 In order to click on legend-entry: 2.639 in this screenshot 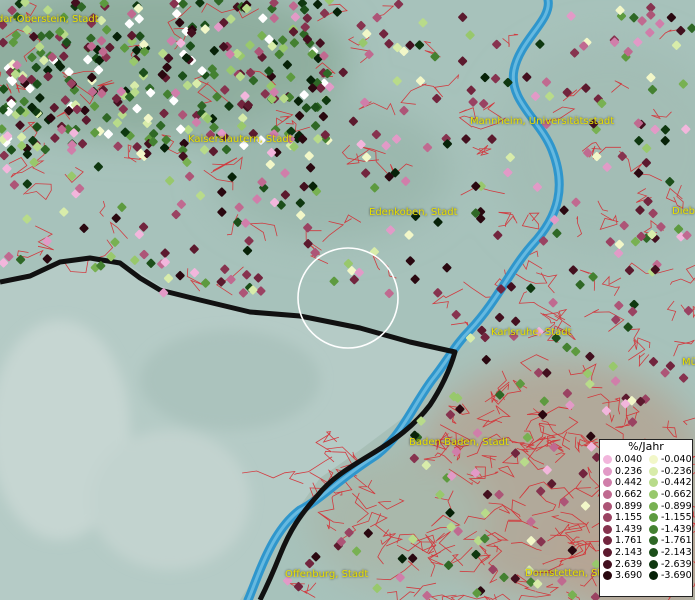, I will do `click(623, 564)`.